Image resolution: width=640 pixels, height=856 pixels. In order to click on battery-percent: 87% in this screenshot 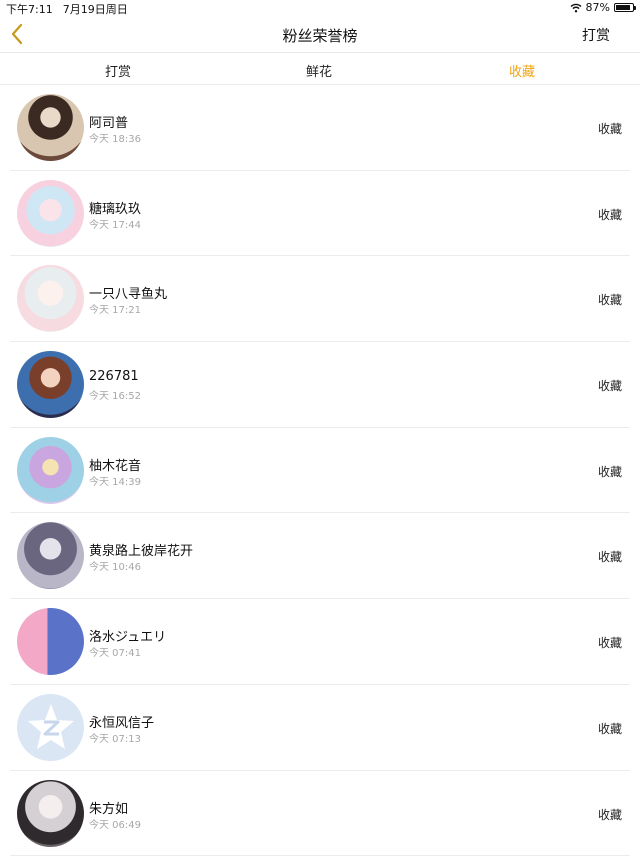, I will do `click(598, 7)`.